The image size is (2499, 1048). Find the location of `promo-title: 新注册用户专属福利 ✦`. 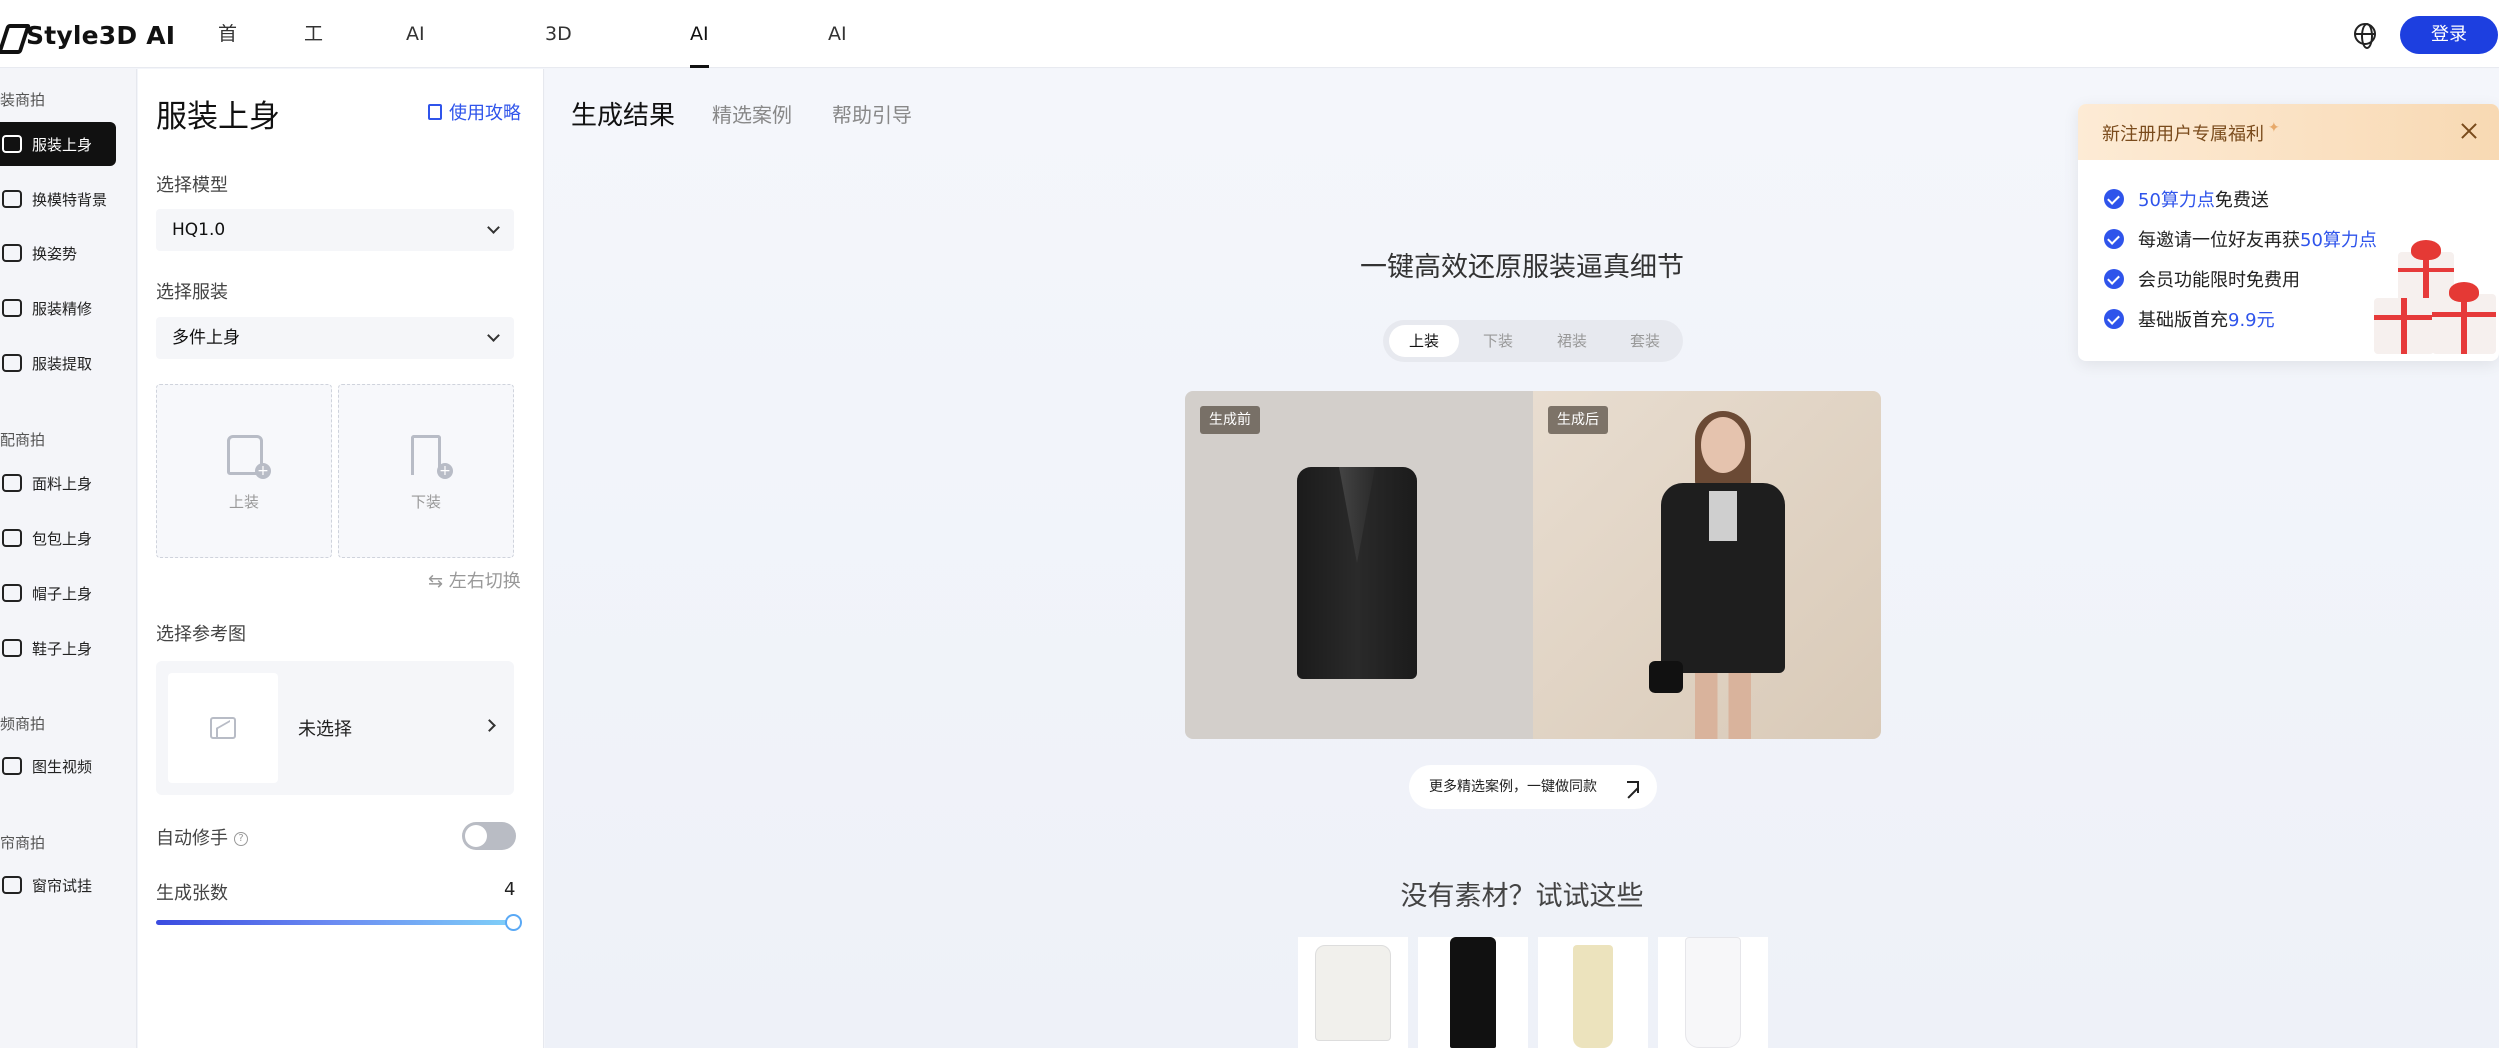

promo-title: 新注册用户专属福利 ✦ is located at coordinates (2191, 133).